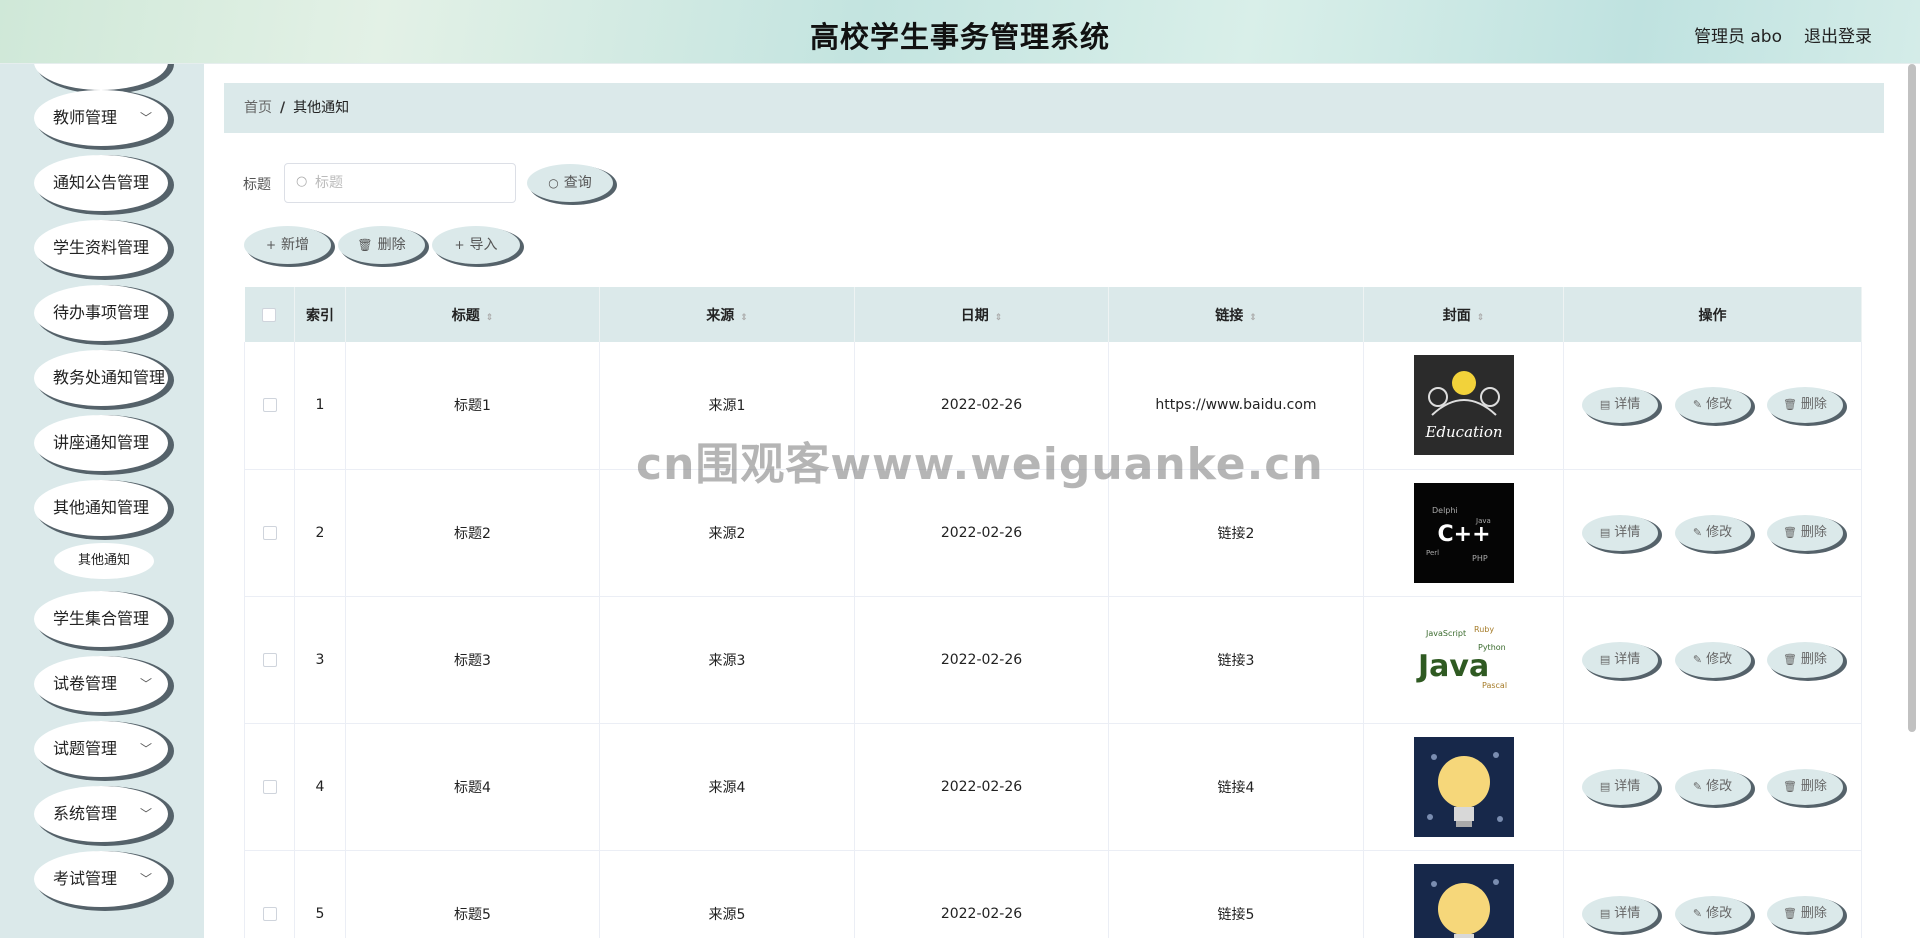 The width and height of the screenshot is (1920, 938). Describe the element at coordinates (101, 183) in the screenshot. I see `sidebar-item-announcement: 通知公告管理` at that location.